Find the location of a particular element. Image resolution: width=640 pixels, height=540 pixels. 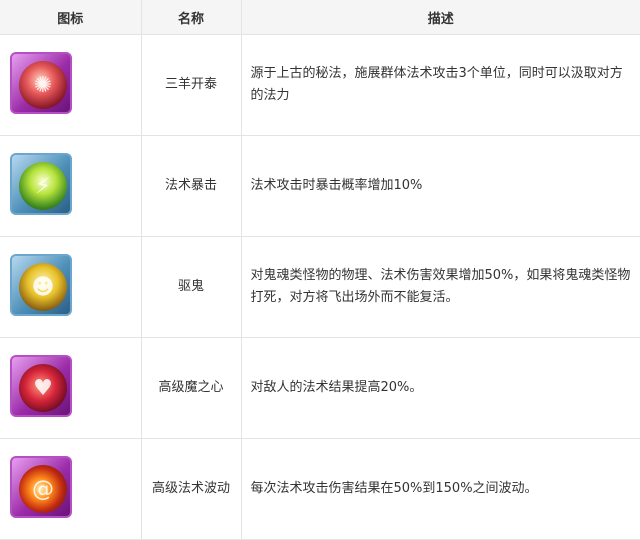

skill-name: 高级法术波动 is located at coordinates (191, 489).